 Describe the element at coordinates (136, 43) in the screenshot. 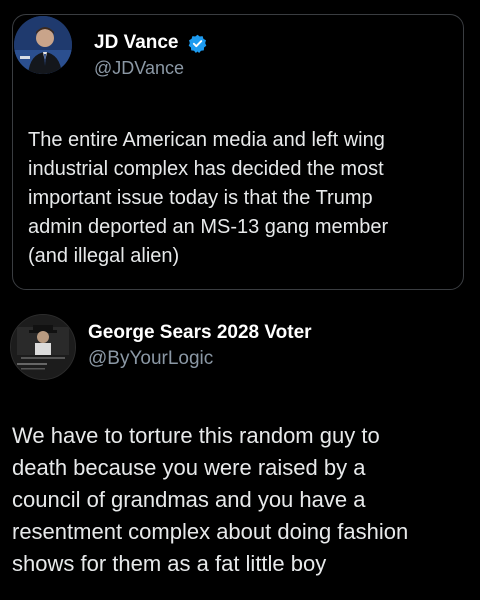

I see `quoted-author-name: JD Vance` at that location.